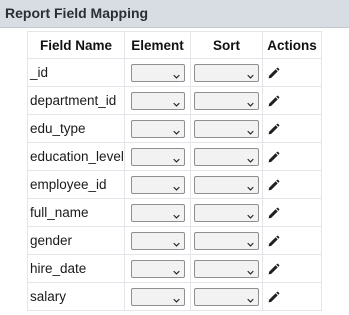  I want to click on table-row: department_id, so click(174, 100).